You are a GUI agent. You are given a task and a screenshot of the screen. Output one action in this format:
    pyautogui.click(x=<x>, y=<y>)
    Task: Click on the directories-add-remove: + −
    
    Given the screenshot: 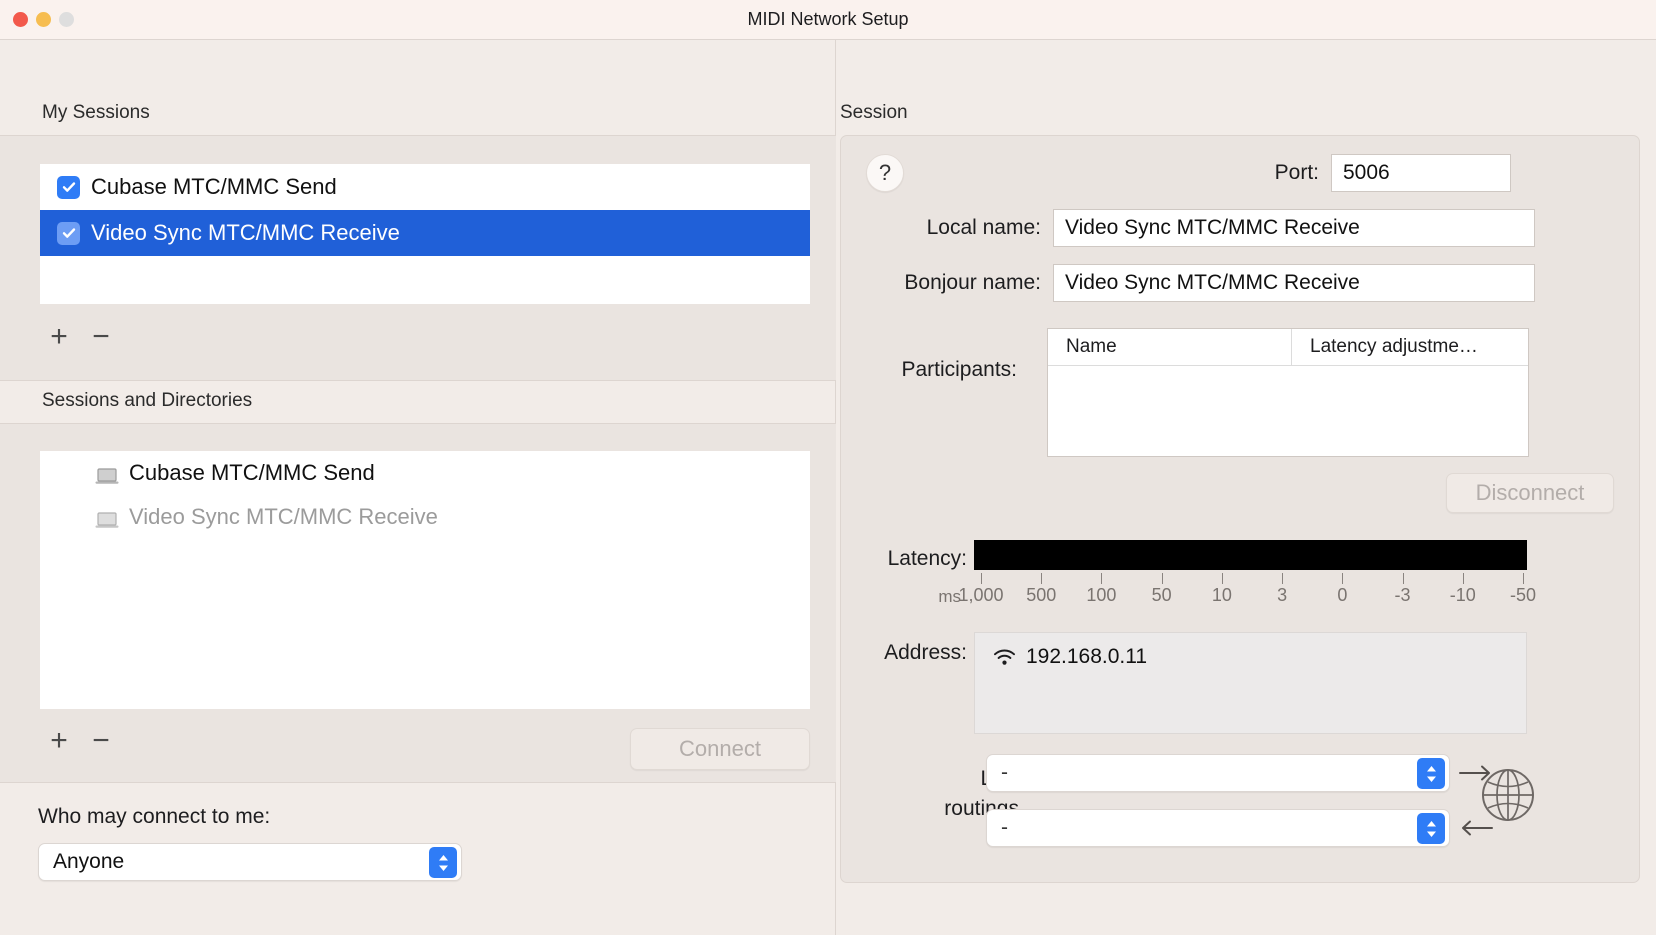 What is the action you would take?
    pyautogui.click(x=80, y=741)
    